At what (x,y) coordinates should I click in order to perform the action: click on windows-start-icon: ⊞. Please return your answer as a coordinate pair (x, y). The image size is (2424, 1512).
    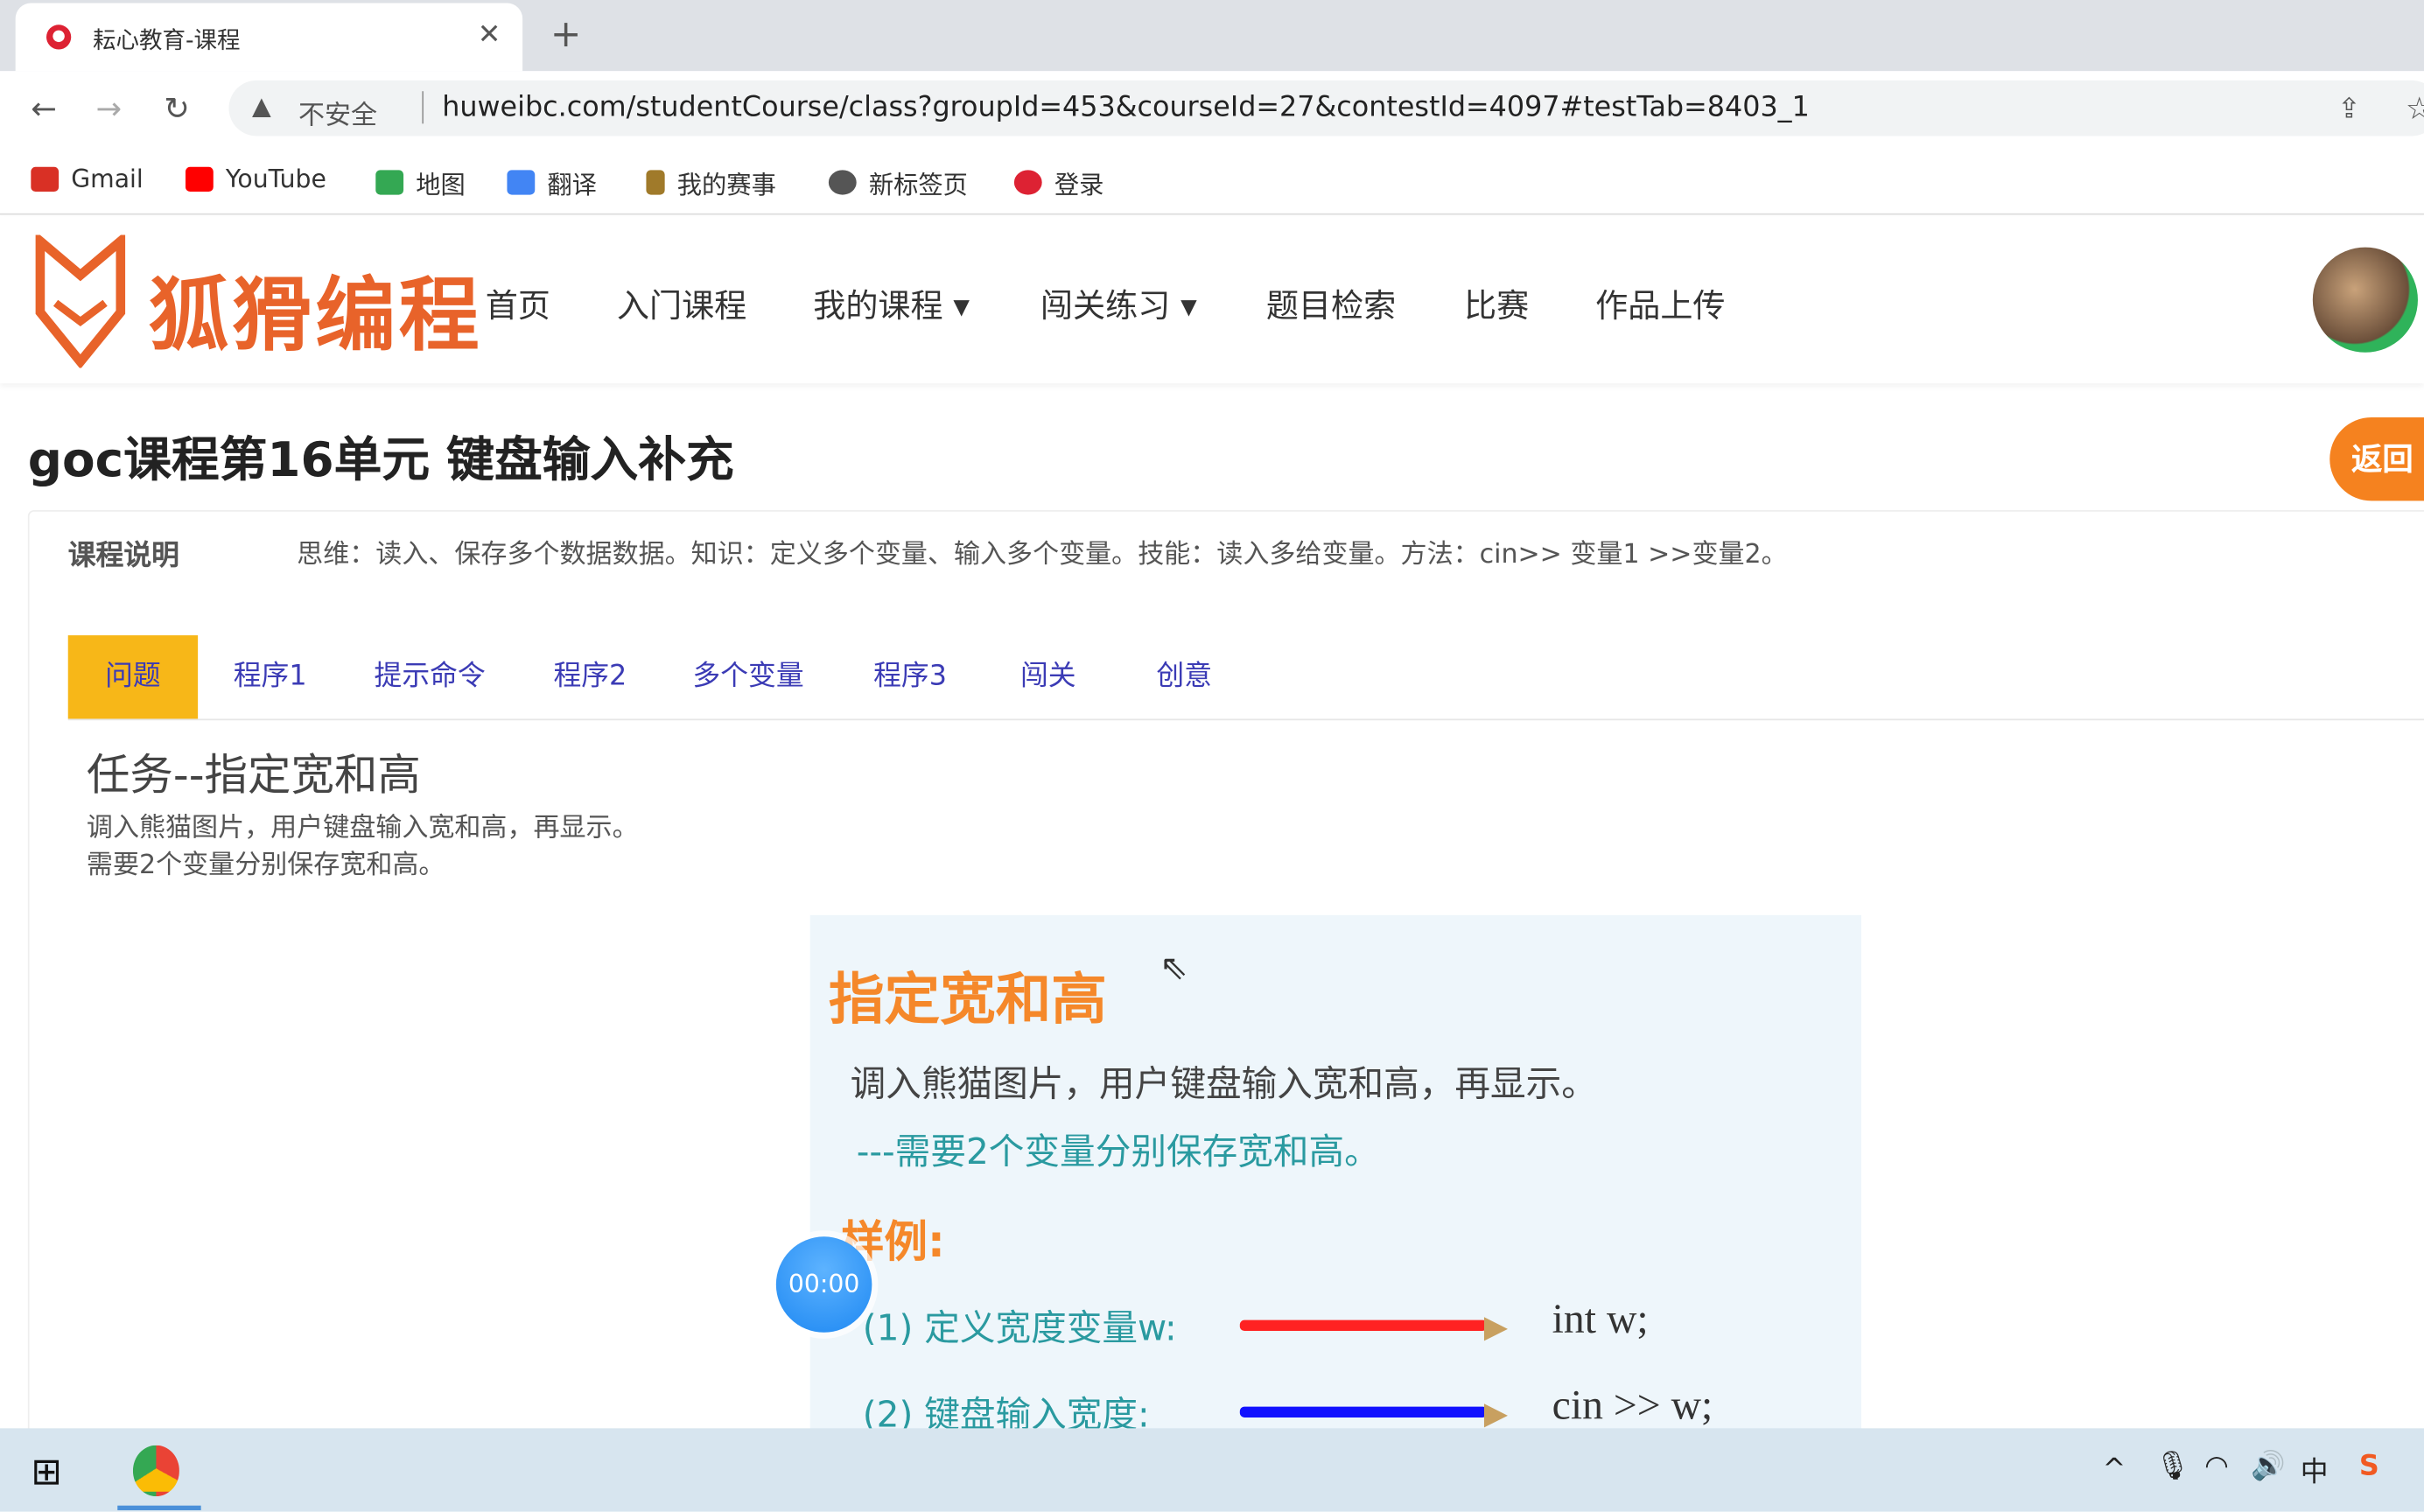
    Looking at the image, I should click on (46, 1471).